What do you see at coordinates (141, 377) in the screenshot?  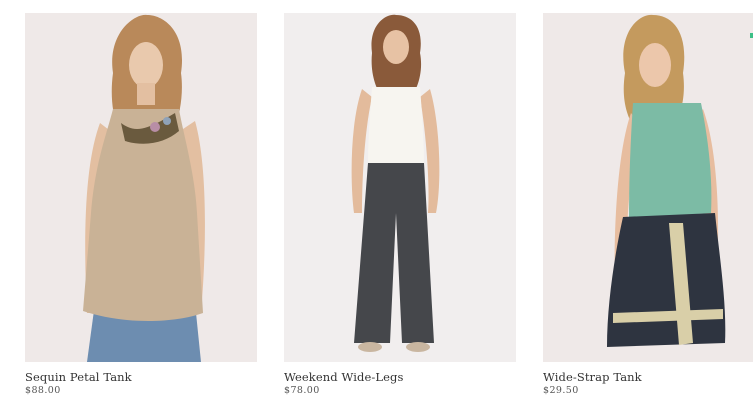 I see `product-name: Sequin Petal Tank` at bounding box center [141, 377].